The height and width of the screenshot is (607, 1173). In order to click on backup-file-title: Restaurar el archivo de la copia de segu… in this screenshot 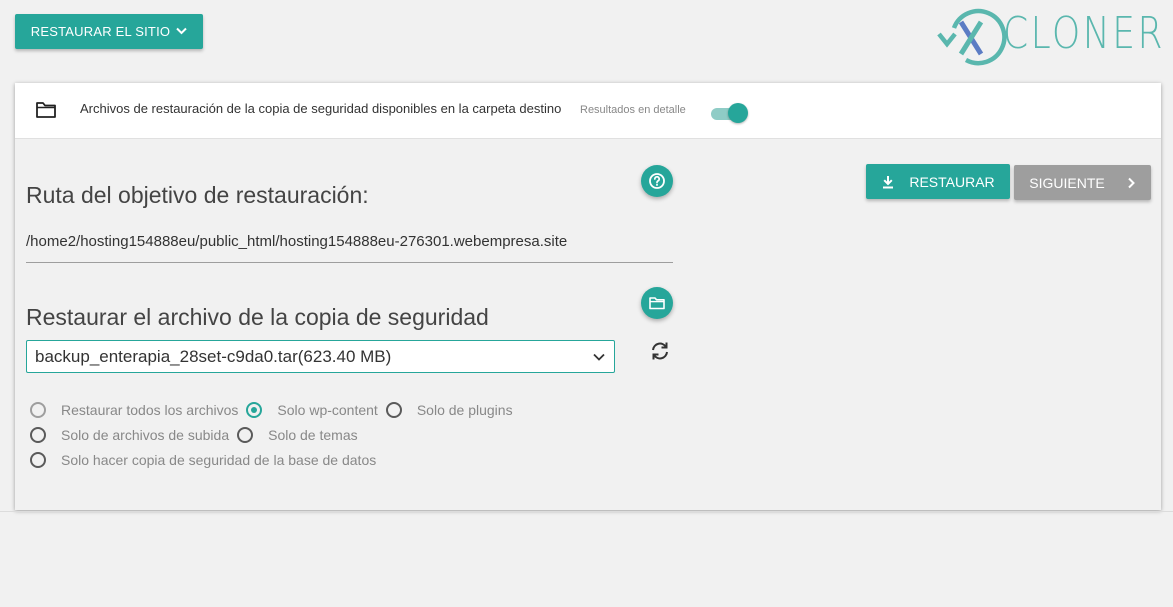, I will do `click(257, 317)`.